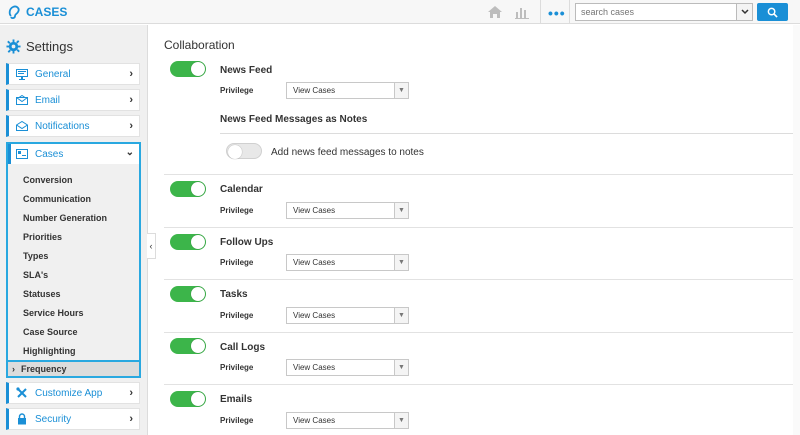 The height and width of the screenshot is (435, 800). Describe the element at coordinates (243, 347) in the screenshot. I see `section-title-call-logs: Call Logs` at that location.